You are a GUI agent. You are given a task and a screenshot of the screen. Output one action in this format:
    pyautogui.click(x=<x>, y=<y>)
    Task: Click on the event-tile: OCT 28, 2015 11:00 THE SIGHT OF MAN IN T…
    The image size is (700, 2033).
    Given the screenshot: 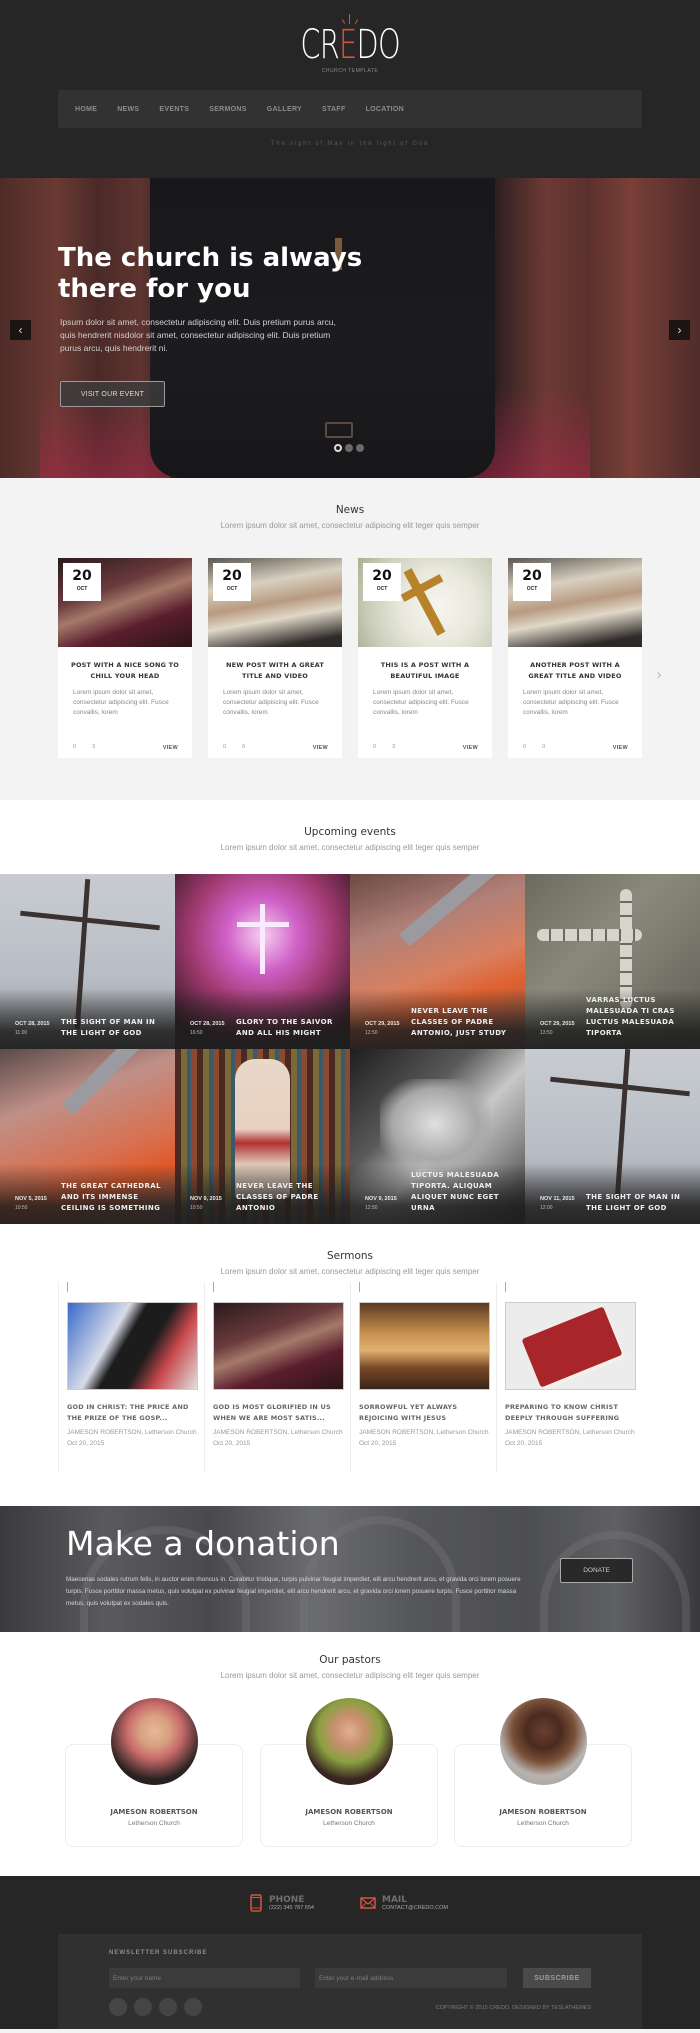 What is the action you would take?
    pyautogui.click(x=87, y=961)
    